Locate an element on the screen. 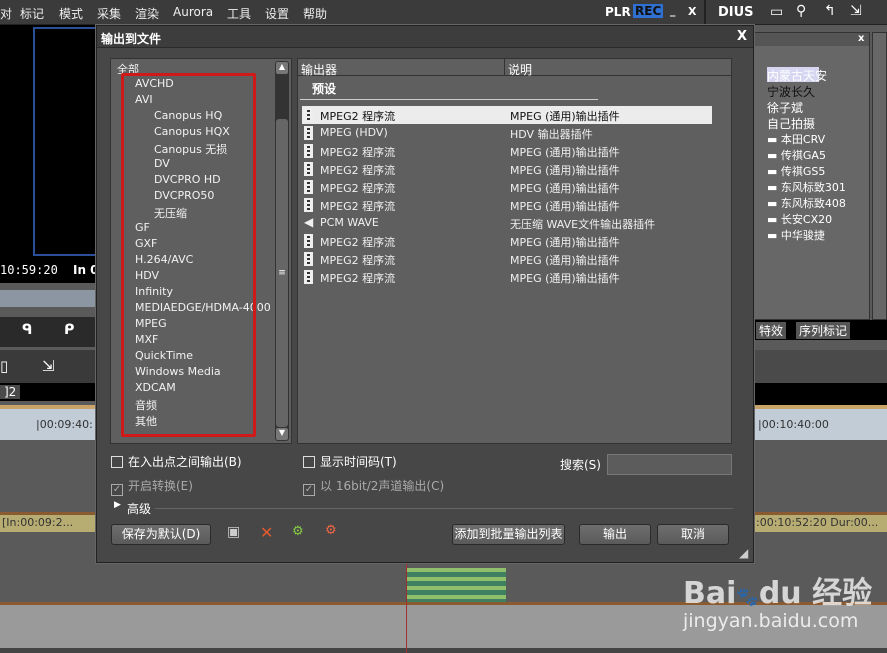  bin-close-button: x is located at coordinates (861, 38).